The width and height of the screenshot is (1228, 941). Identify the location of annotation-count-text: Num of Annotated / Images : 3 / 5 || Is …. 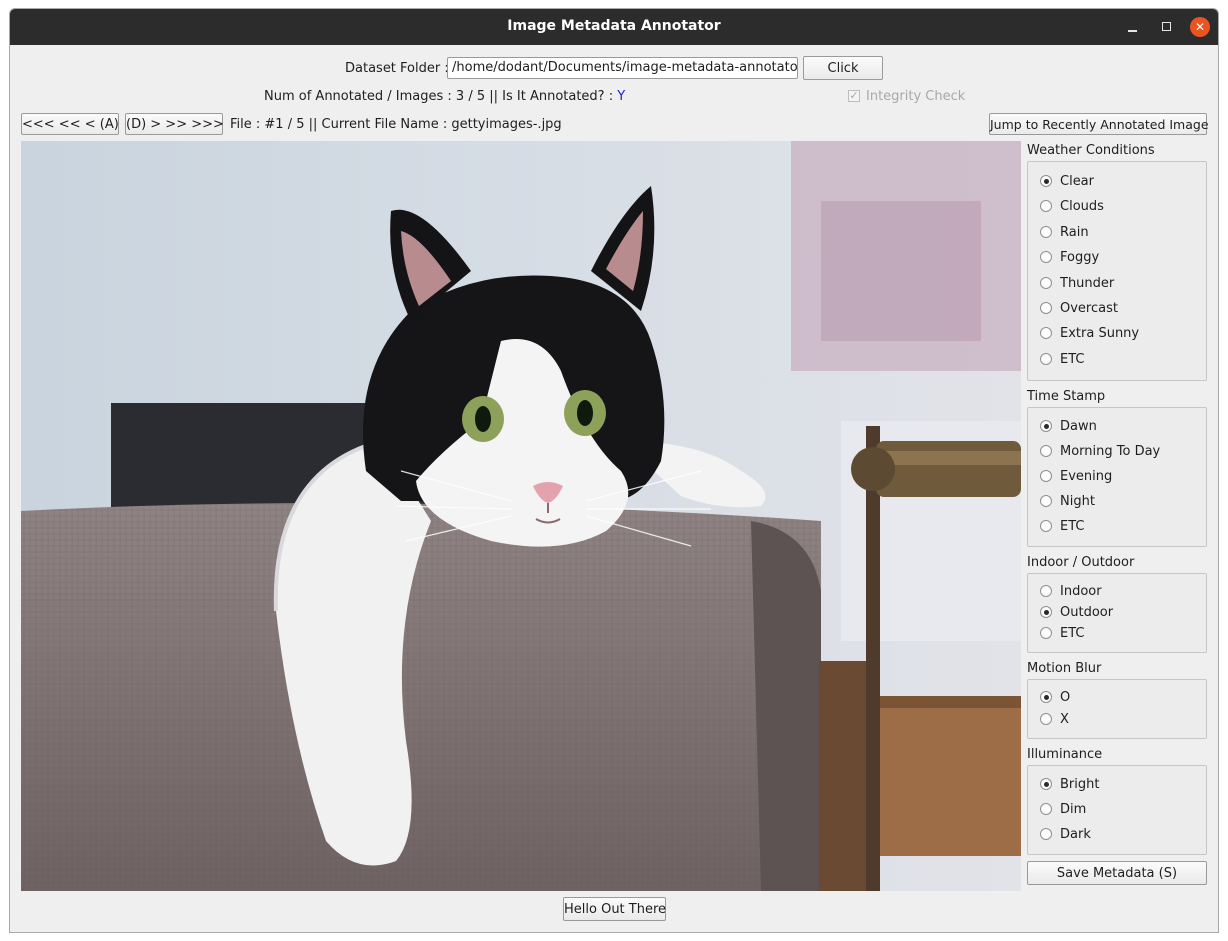
(439, 96).